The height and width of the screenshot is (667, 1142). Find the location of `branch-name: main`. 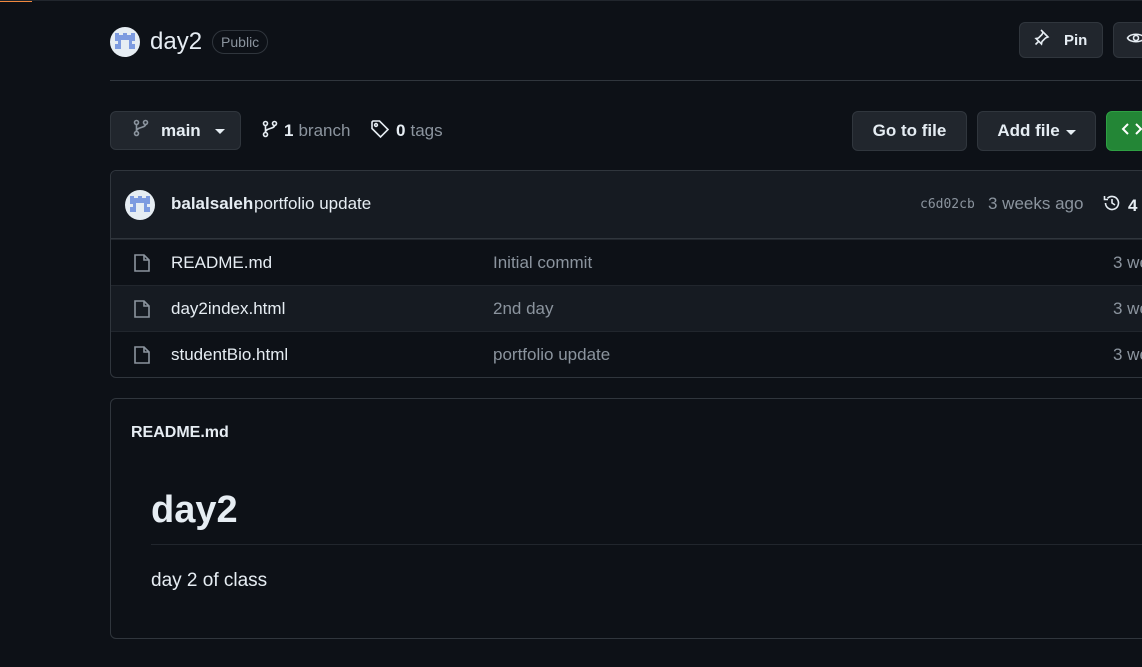

branch-name: main is located at coordinates (181, 130).